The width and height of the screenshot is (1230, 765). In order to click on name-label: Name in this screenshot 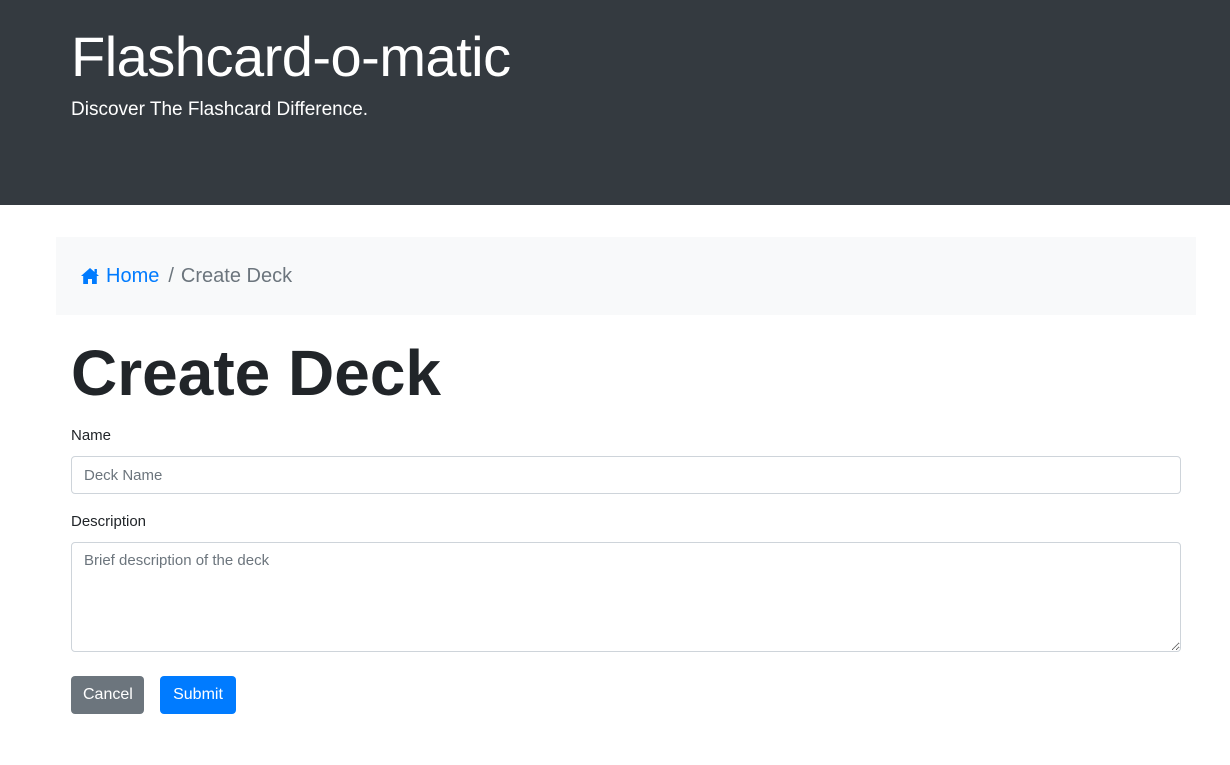, I will do `click(91, 435)`.